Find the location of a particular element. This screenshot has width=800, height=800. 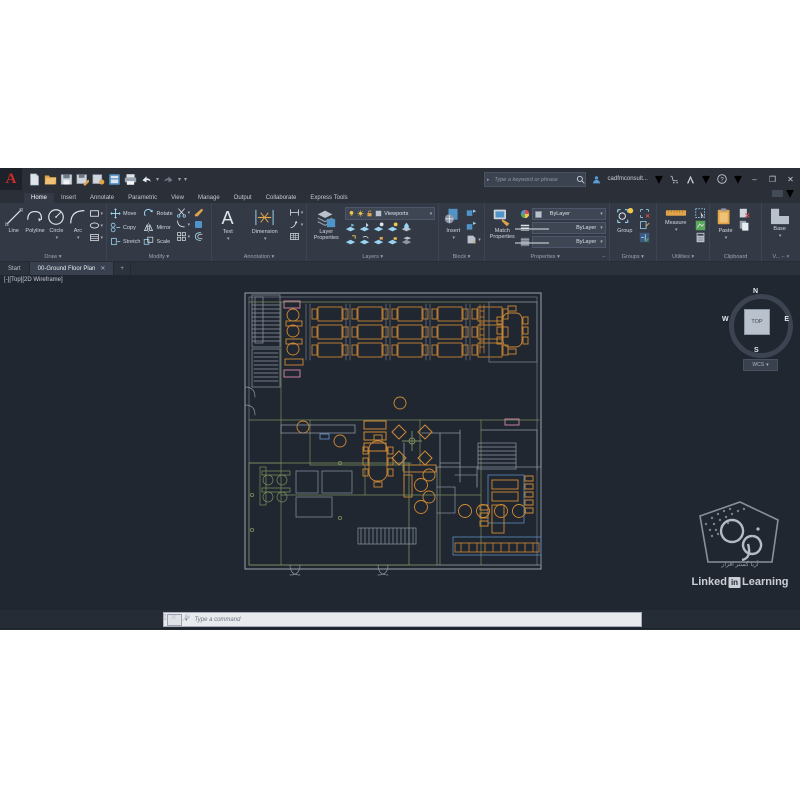

search-input: ▸ Type a keyword or phrase is located at coordinates (535, 179).